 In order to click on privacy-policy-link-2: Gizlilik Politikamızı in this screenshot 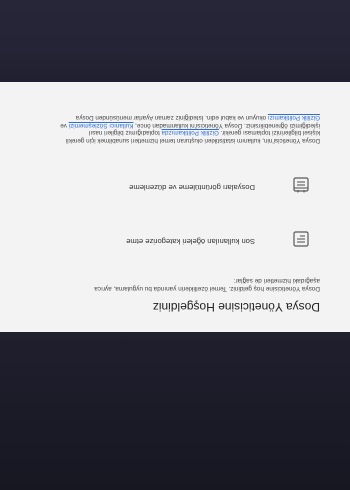, I will do `click(294, 117)`.